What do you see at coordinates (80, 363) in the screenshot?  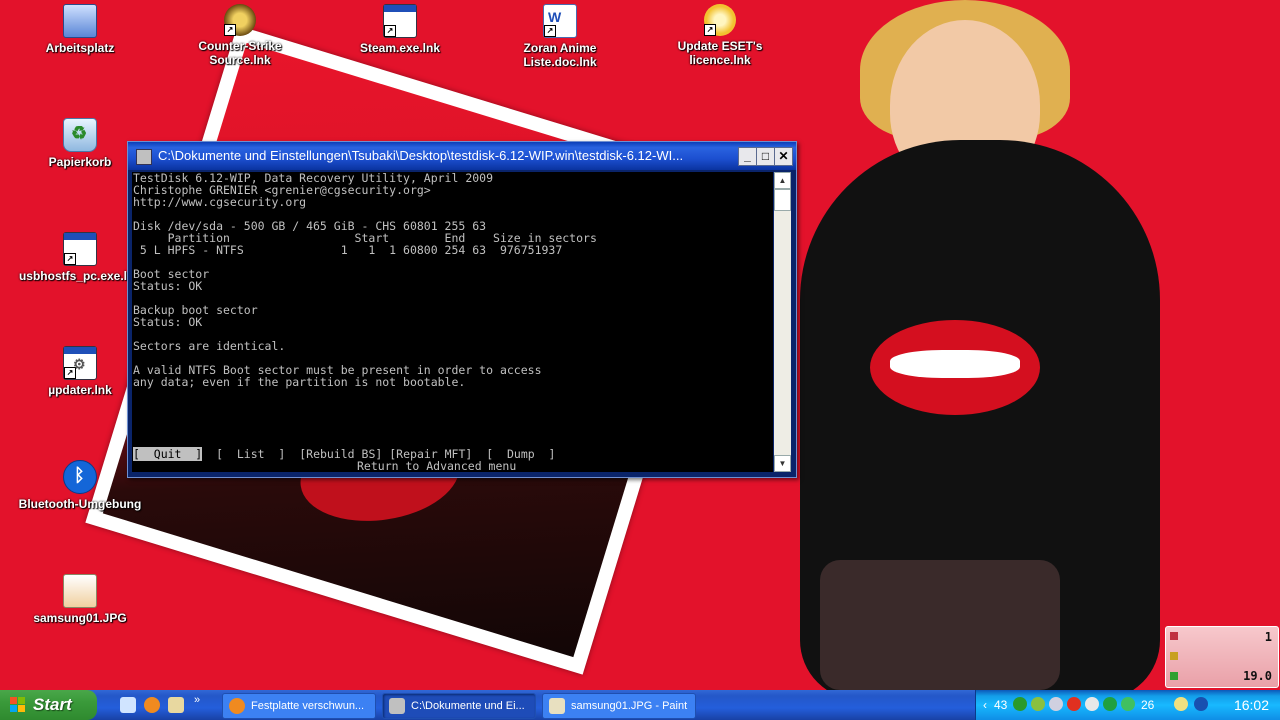 I see `updater-gear-icon: ↗` at bounding box center [80, 363].